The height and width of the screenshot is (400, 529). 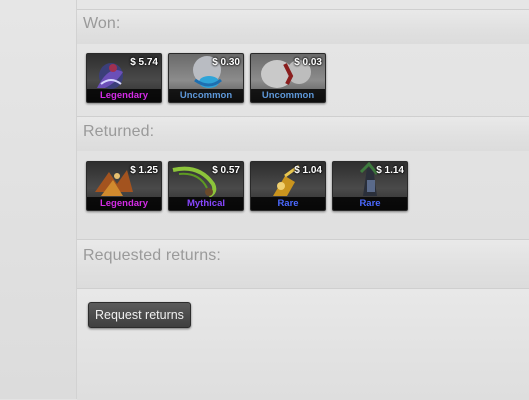 What do you see at coordinates (124, 78) in the screenshot?
I see `won-item-1: $ 5.74 Legendary` at bounding box center [124, 78].